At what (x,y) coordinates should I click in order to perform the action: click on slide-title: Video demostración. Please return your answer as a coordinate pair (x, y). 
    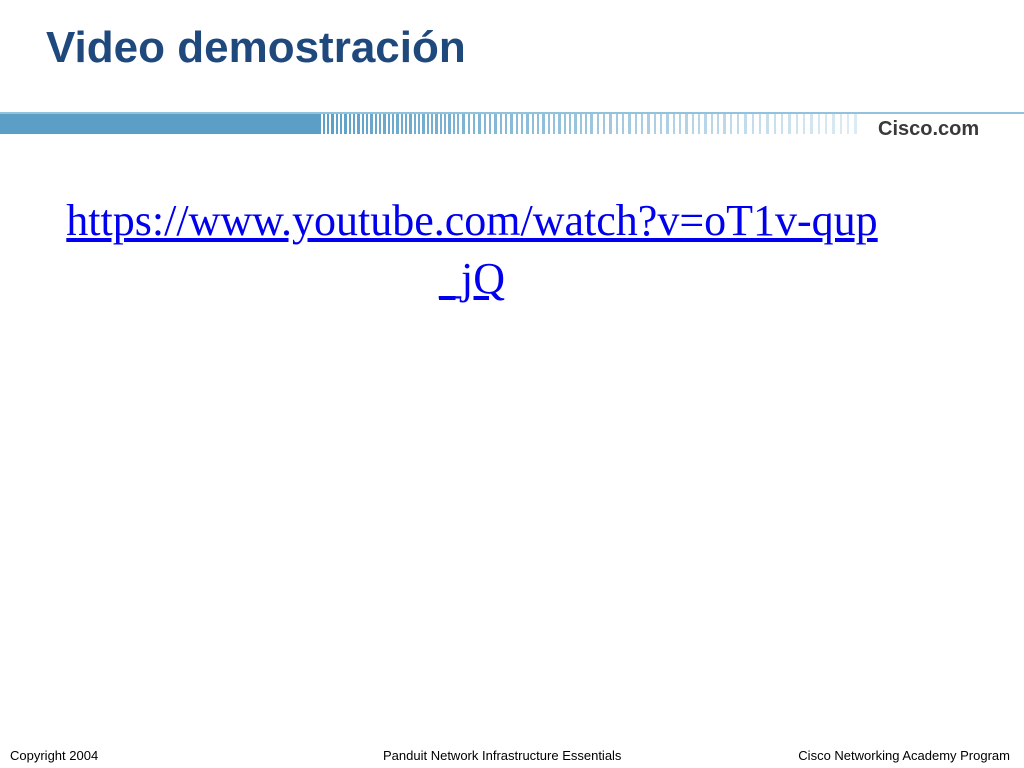
    Looking at the image, I should click on (256, 47).